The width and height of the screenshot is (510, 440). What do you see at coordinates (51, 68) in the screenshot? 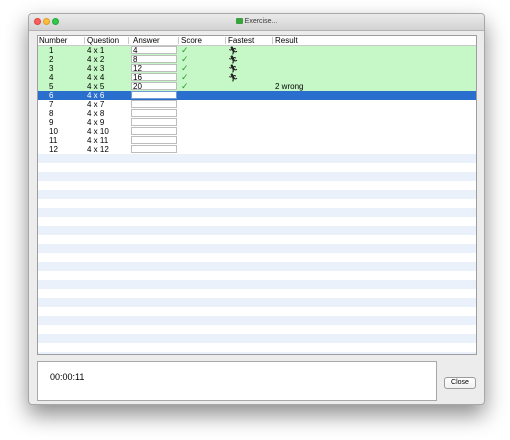
I see `row-number: 3` at bounding box center [51, 68].